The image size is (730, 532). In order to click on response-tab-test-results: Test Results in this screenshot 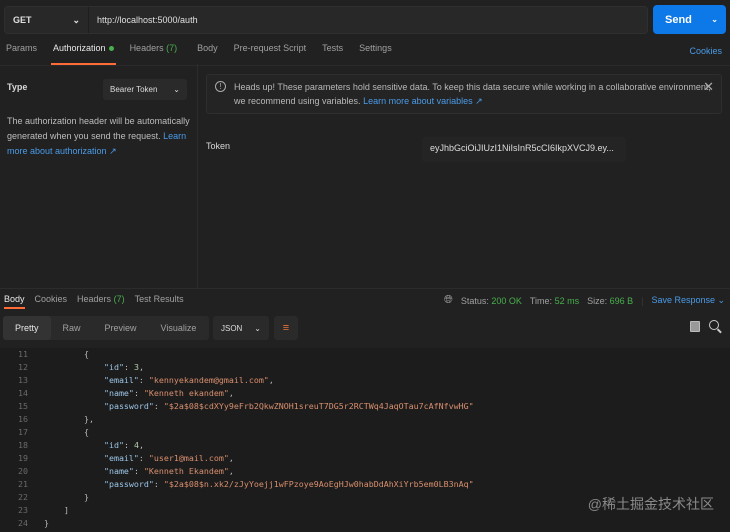, I will do `click(159, 299)`.